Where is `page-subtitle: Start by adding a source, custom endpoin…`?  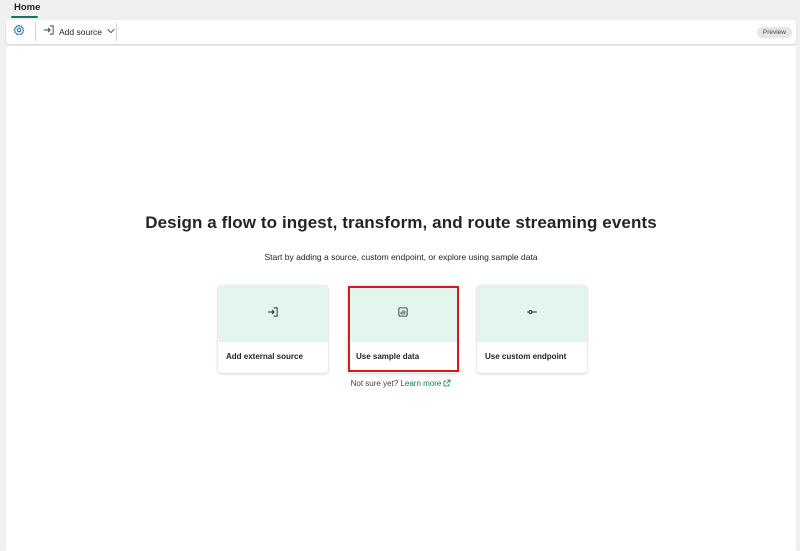
page-subtitle: Start by adding a source, custom endpoin… is located at coordinates (401, 257).